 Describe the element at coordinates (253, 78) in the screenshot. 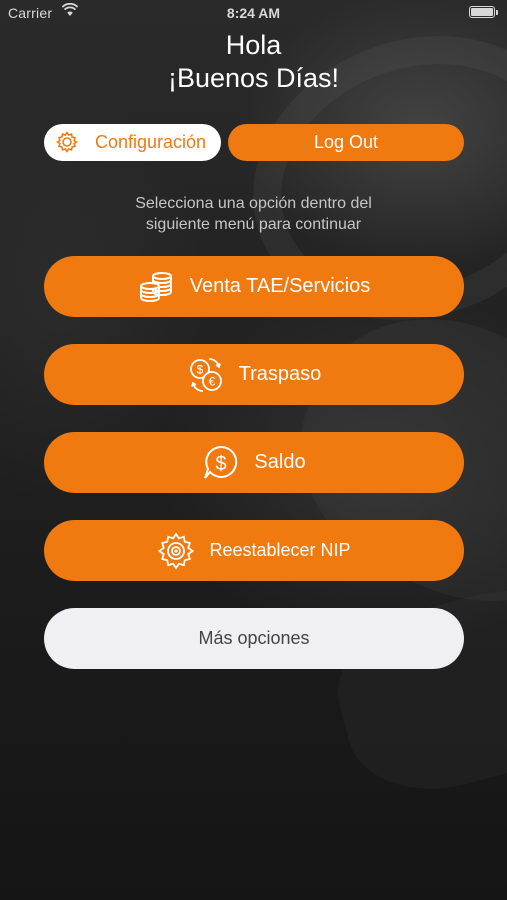

I see `greeting-good-morning: ¡Buenos Días!` at that location.